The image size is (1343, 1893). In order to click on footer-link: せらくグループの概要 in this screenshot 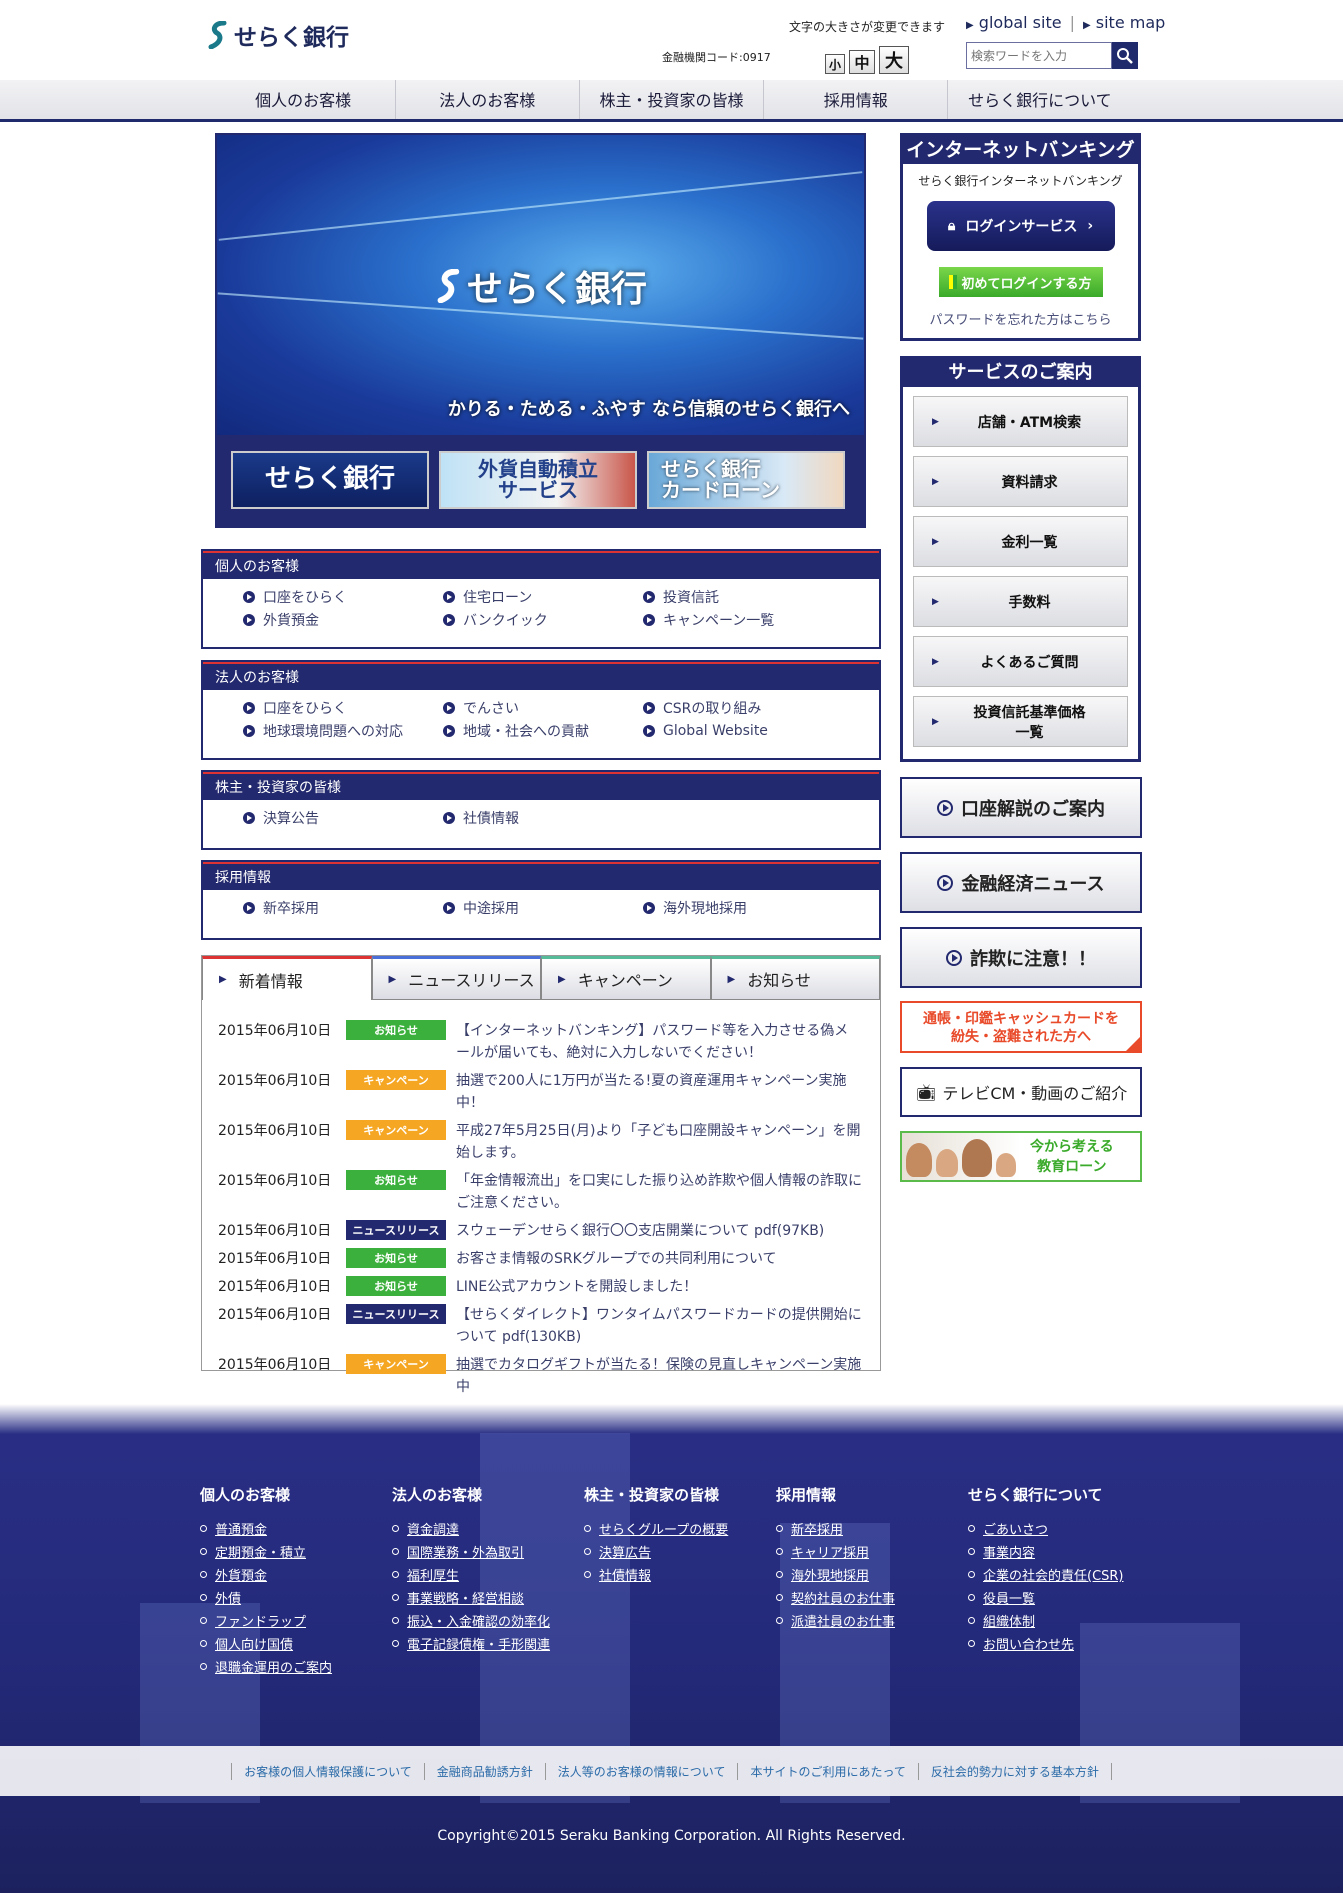, I will do `click(680, 1528)`.